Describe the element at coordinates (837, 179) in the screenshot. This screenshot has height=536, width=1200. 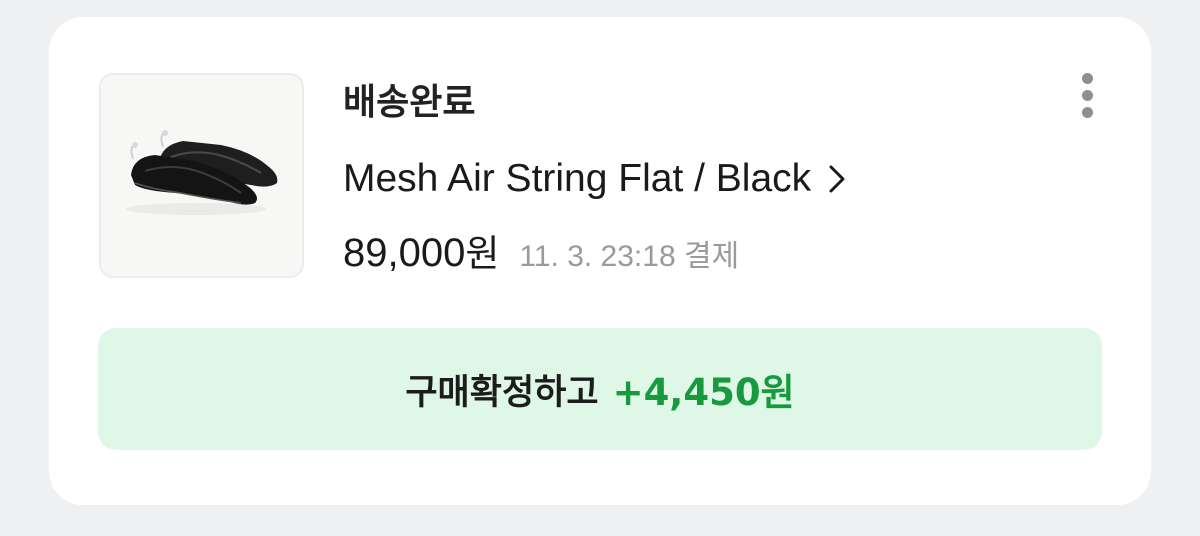
I see `chevron-right-icon` at that location.